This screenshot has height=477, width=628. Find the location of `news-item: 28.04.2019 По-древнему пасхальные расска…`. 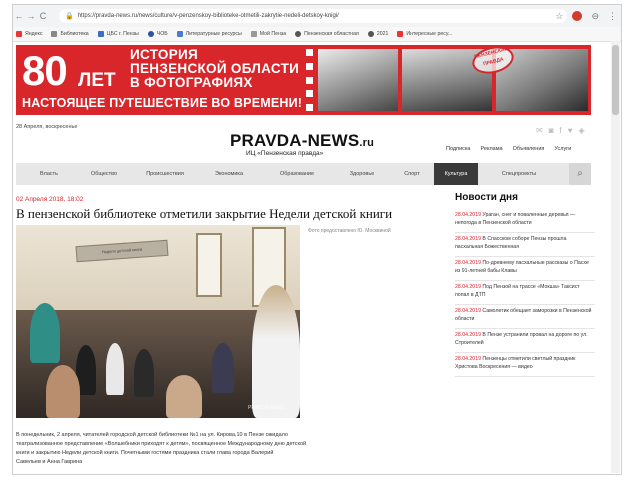

news-item: 28.04.2019 По-древнему пасхальные расска… is located at coordinates (525, 269).